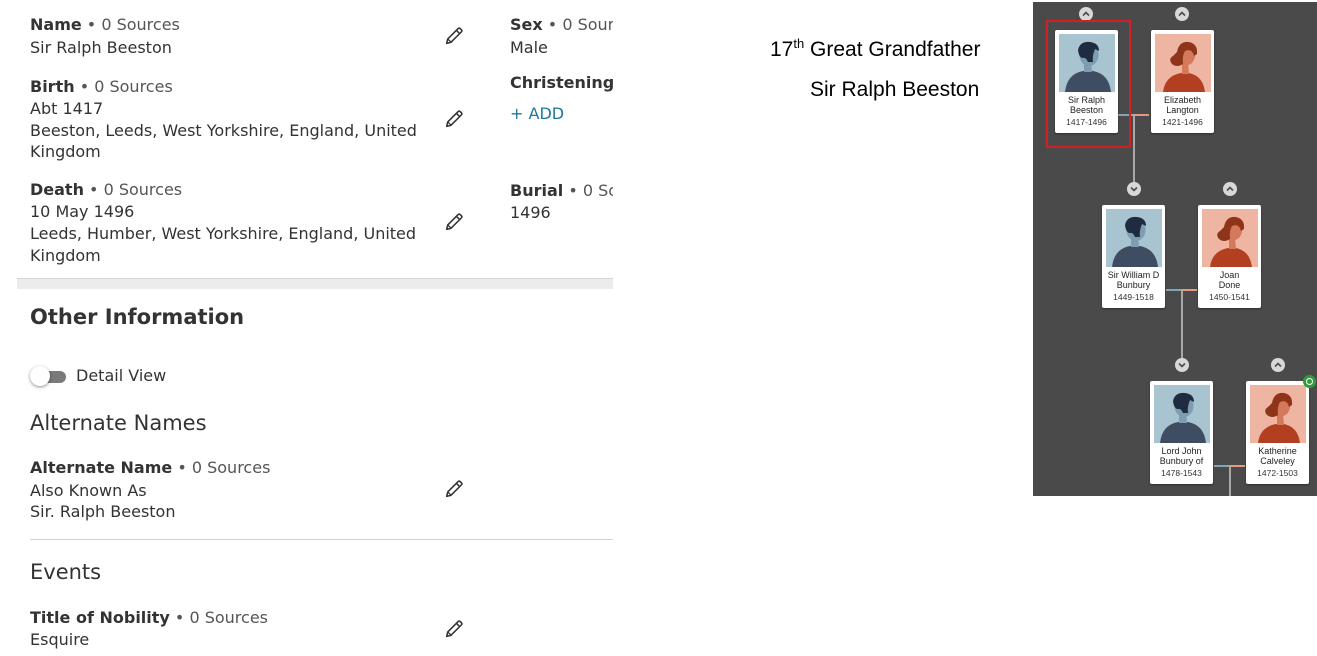  I want to click on person-card-katherine-calveley: Katherine Calveley 1472-1503, so click(1277, 432).